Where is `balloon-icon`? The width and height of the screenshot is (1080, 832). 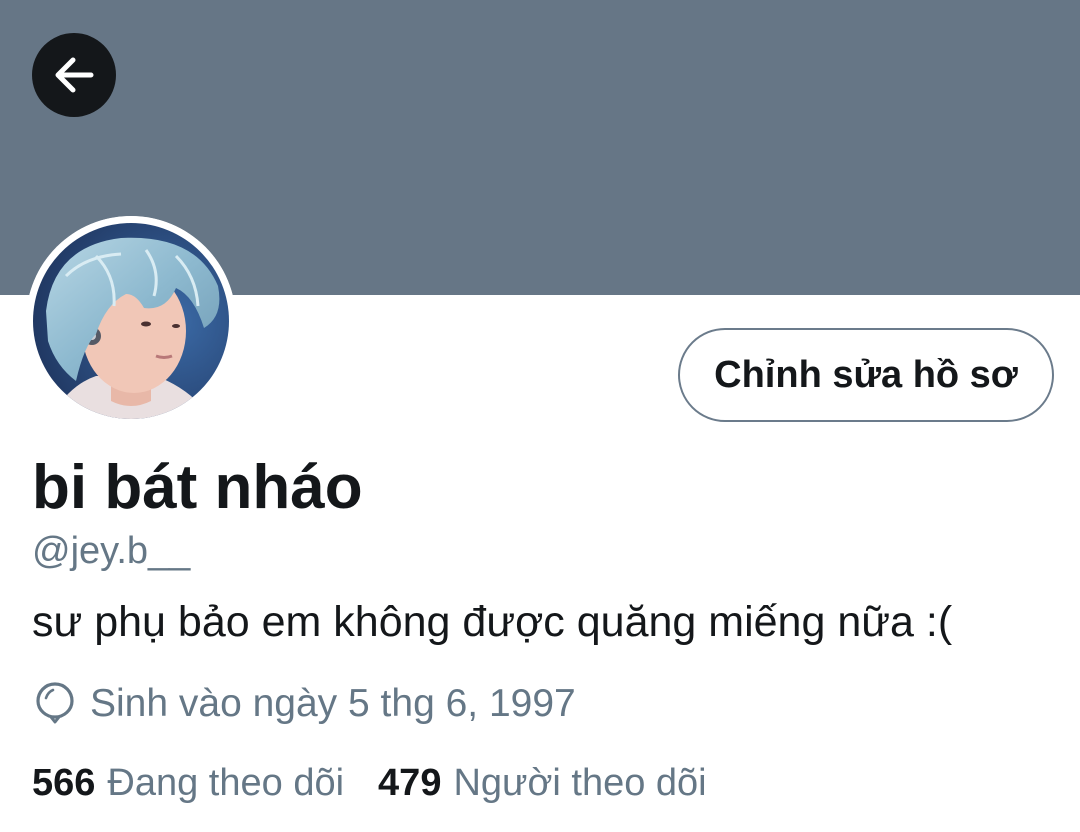 balloon-icon is located at coordinates (55, 703).